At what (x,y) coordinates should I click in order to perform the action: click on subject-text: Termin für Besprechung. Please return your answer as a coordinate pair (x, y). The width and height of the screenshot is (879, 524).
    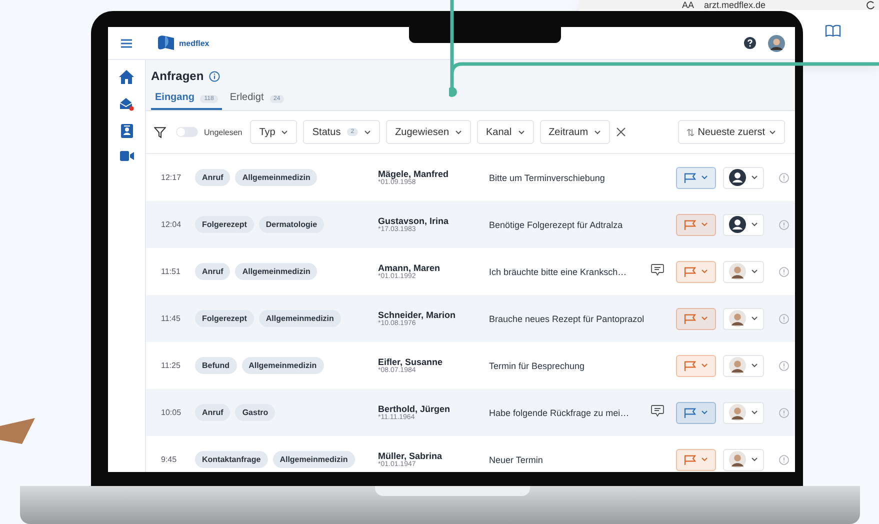
    Looking at the image, I should click on (537, 365).